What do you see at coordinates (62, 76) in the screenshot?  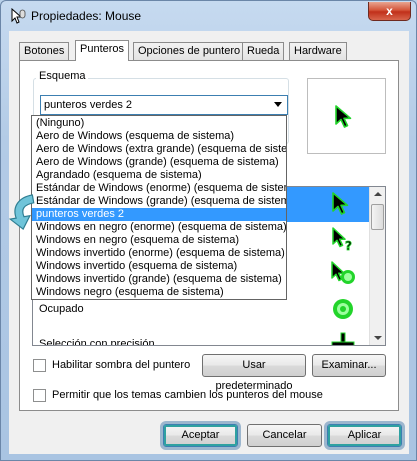 I see `scheme-label: Esquema` at bounding box center [62, 76].